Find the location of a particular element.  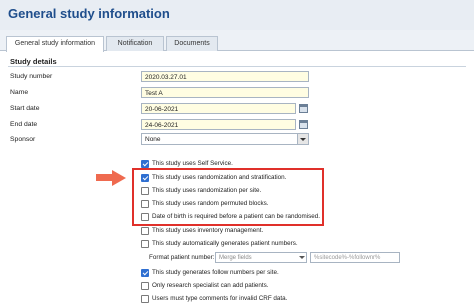

tab-general-study-information: General study information is located at coordinates (55, 44).